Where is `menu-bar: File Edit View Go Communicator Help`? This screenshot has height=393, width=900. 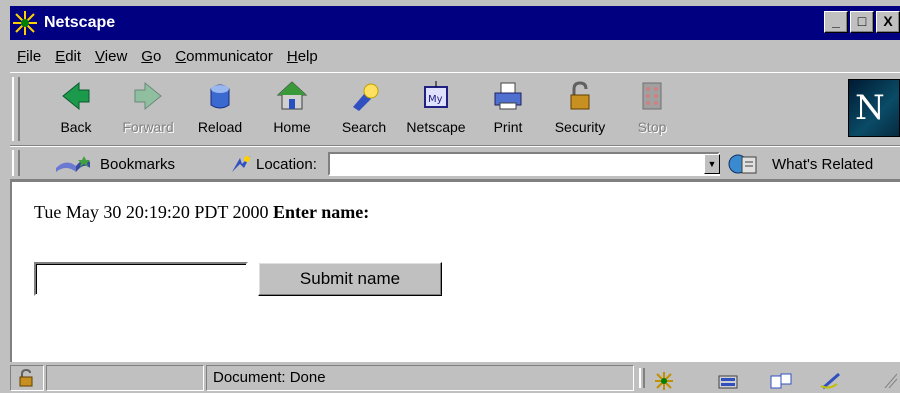
menu-bar: File Edit View Go Communicator Help is located at coordinates (455, 56).